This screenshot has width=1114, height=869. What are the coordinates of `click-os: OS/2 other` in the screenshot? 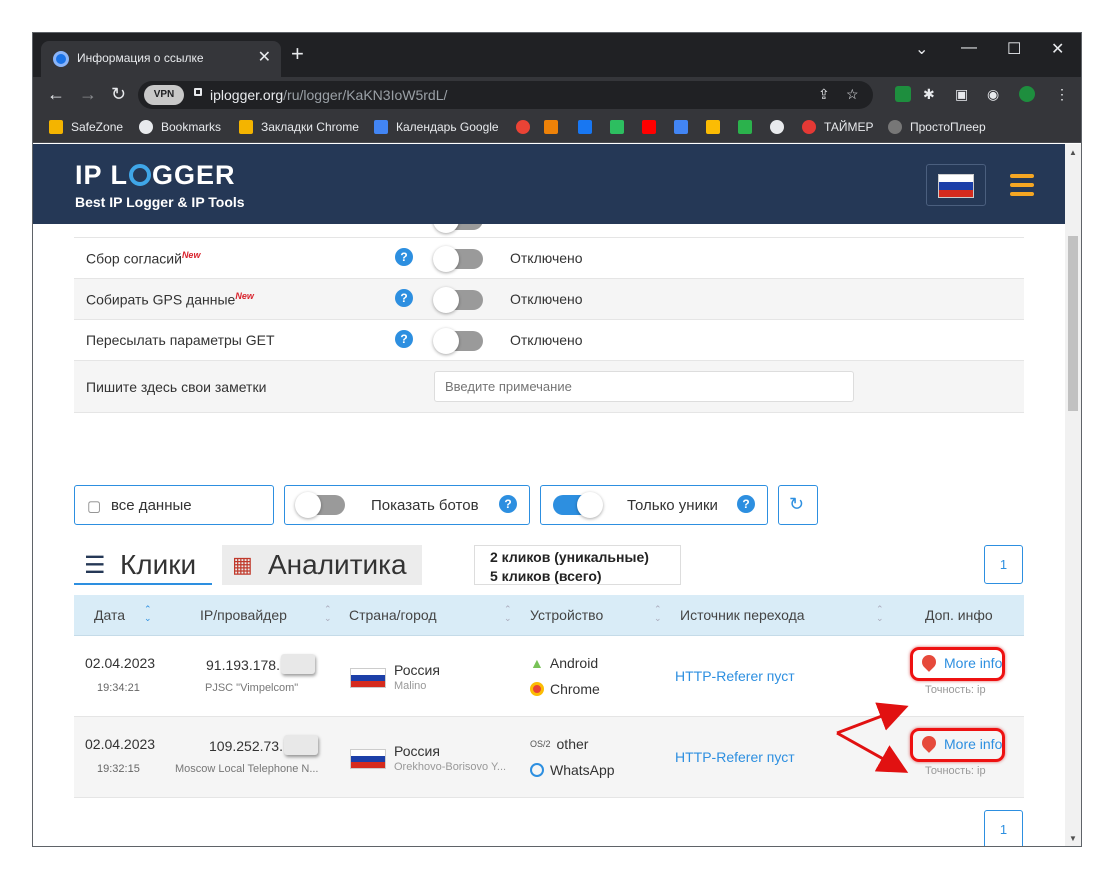 It's located at (559, 744).